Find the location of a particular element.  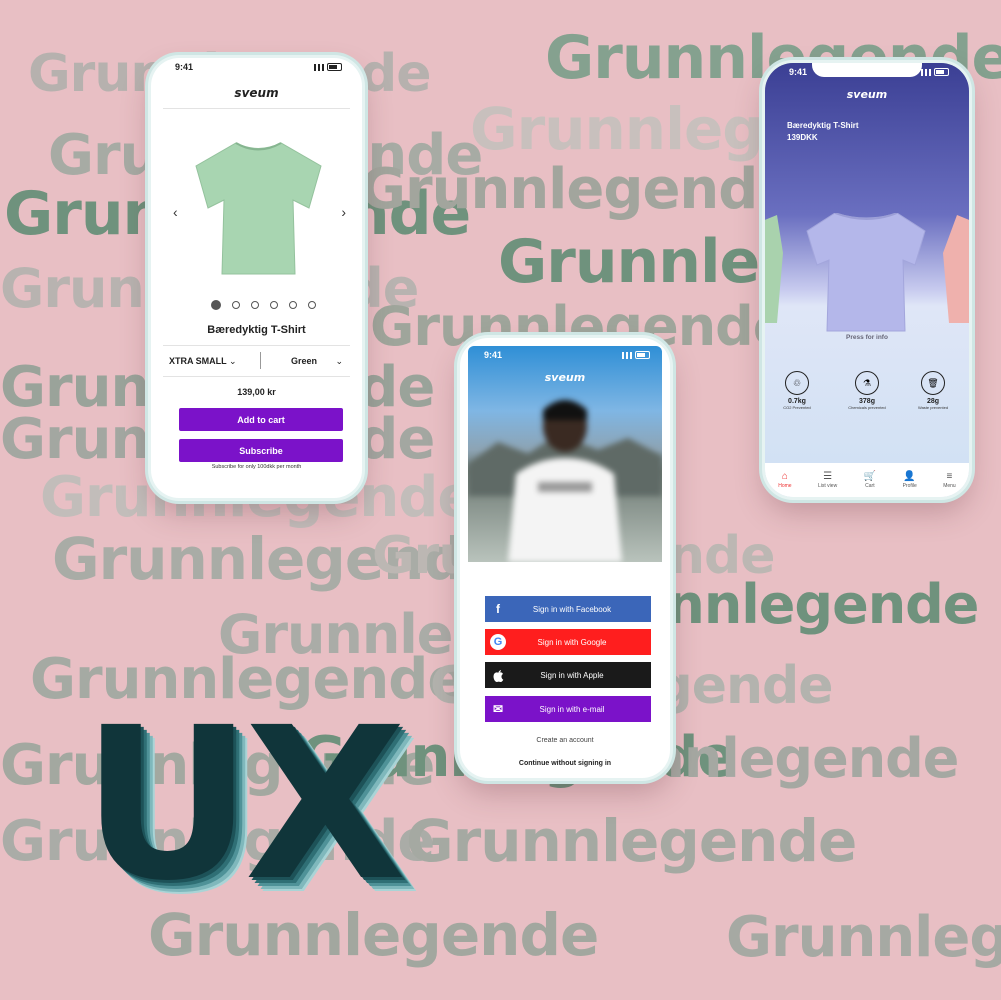

carousel-dots is located at coordinates (263, 305).